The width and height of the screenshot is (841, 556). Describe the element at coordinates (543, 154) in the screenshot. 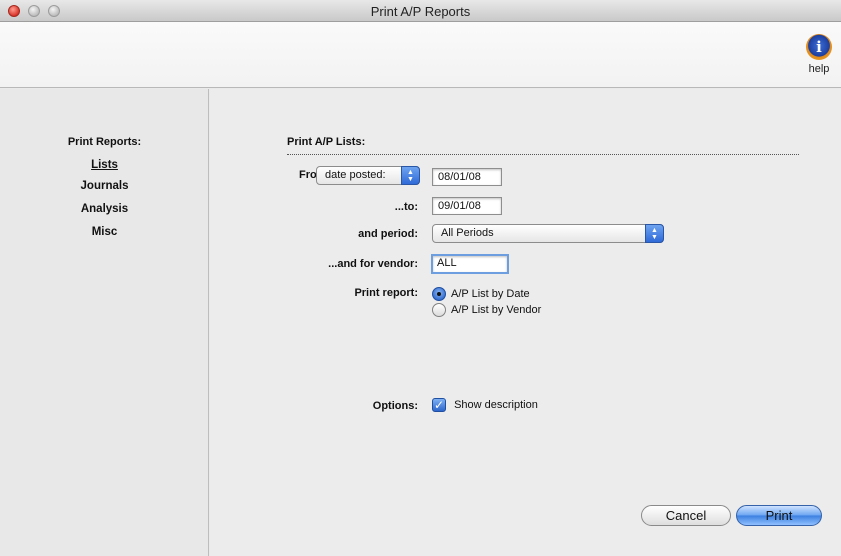

I see `section-divider` at that location.